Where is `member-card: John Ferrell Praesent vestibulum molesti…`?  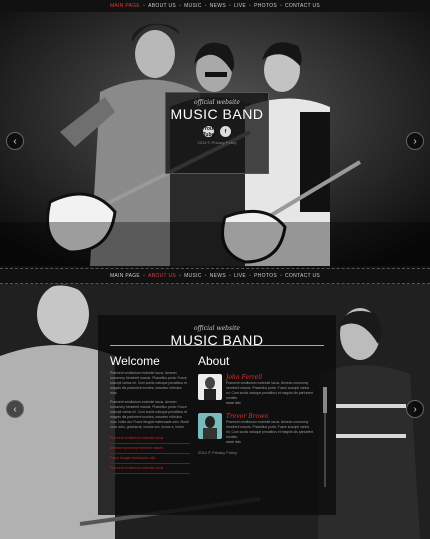
member-card: John Ferrell Praesent vestibulum molesti… is located at coordinates (258, 389).